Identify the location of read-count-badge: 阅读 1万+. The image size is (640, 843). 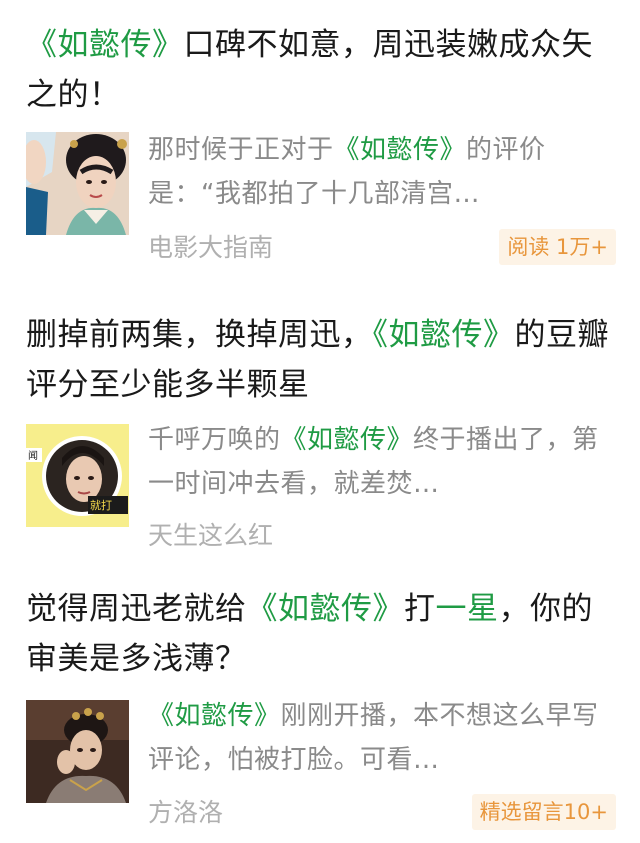
(557, 247).